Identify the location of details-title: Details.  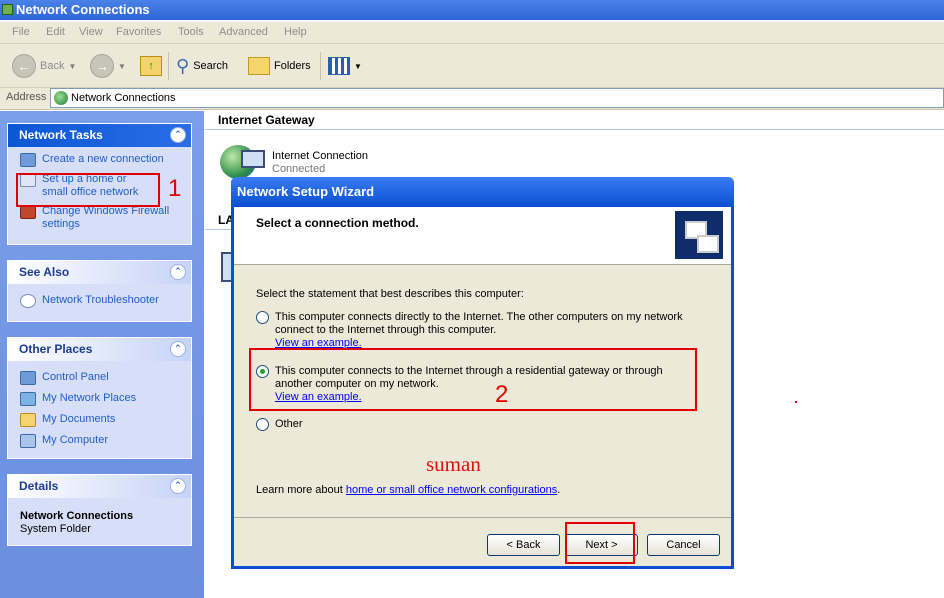
(39, 486).